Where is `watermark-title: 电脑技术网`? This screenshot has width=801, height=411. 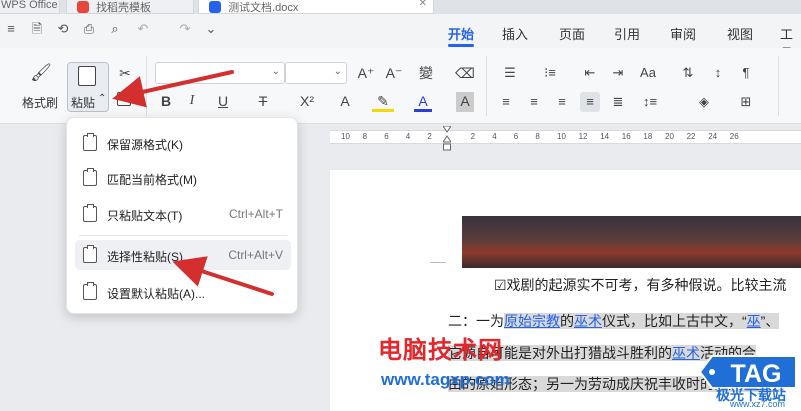 watermark-title: 电脑技术网 is located at coordinates (440, 350).